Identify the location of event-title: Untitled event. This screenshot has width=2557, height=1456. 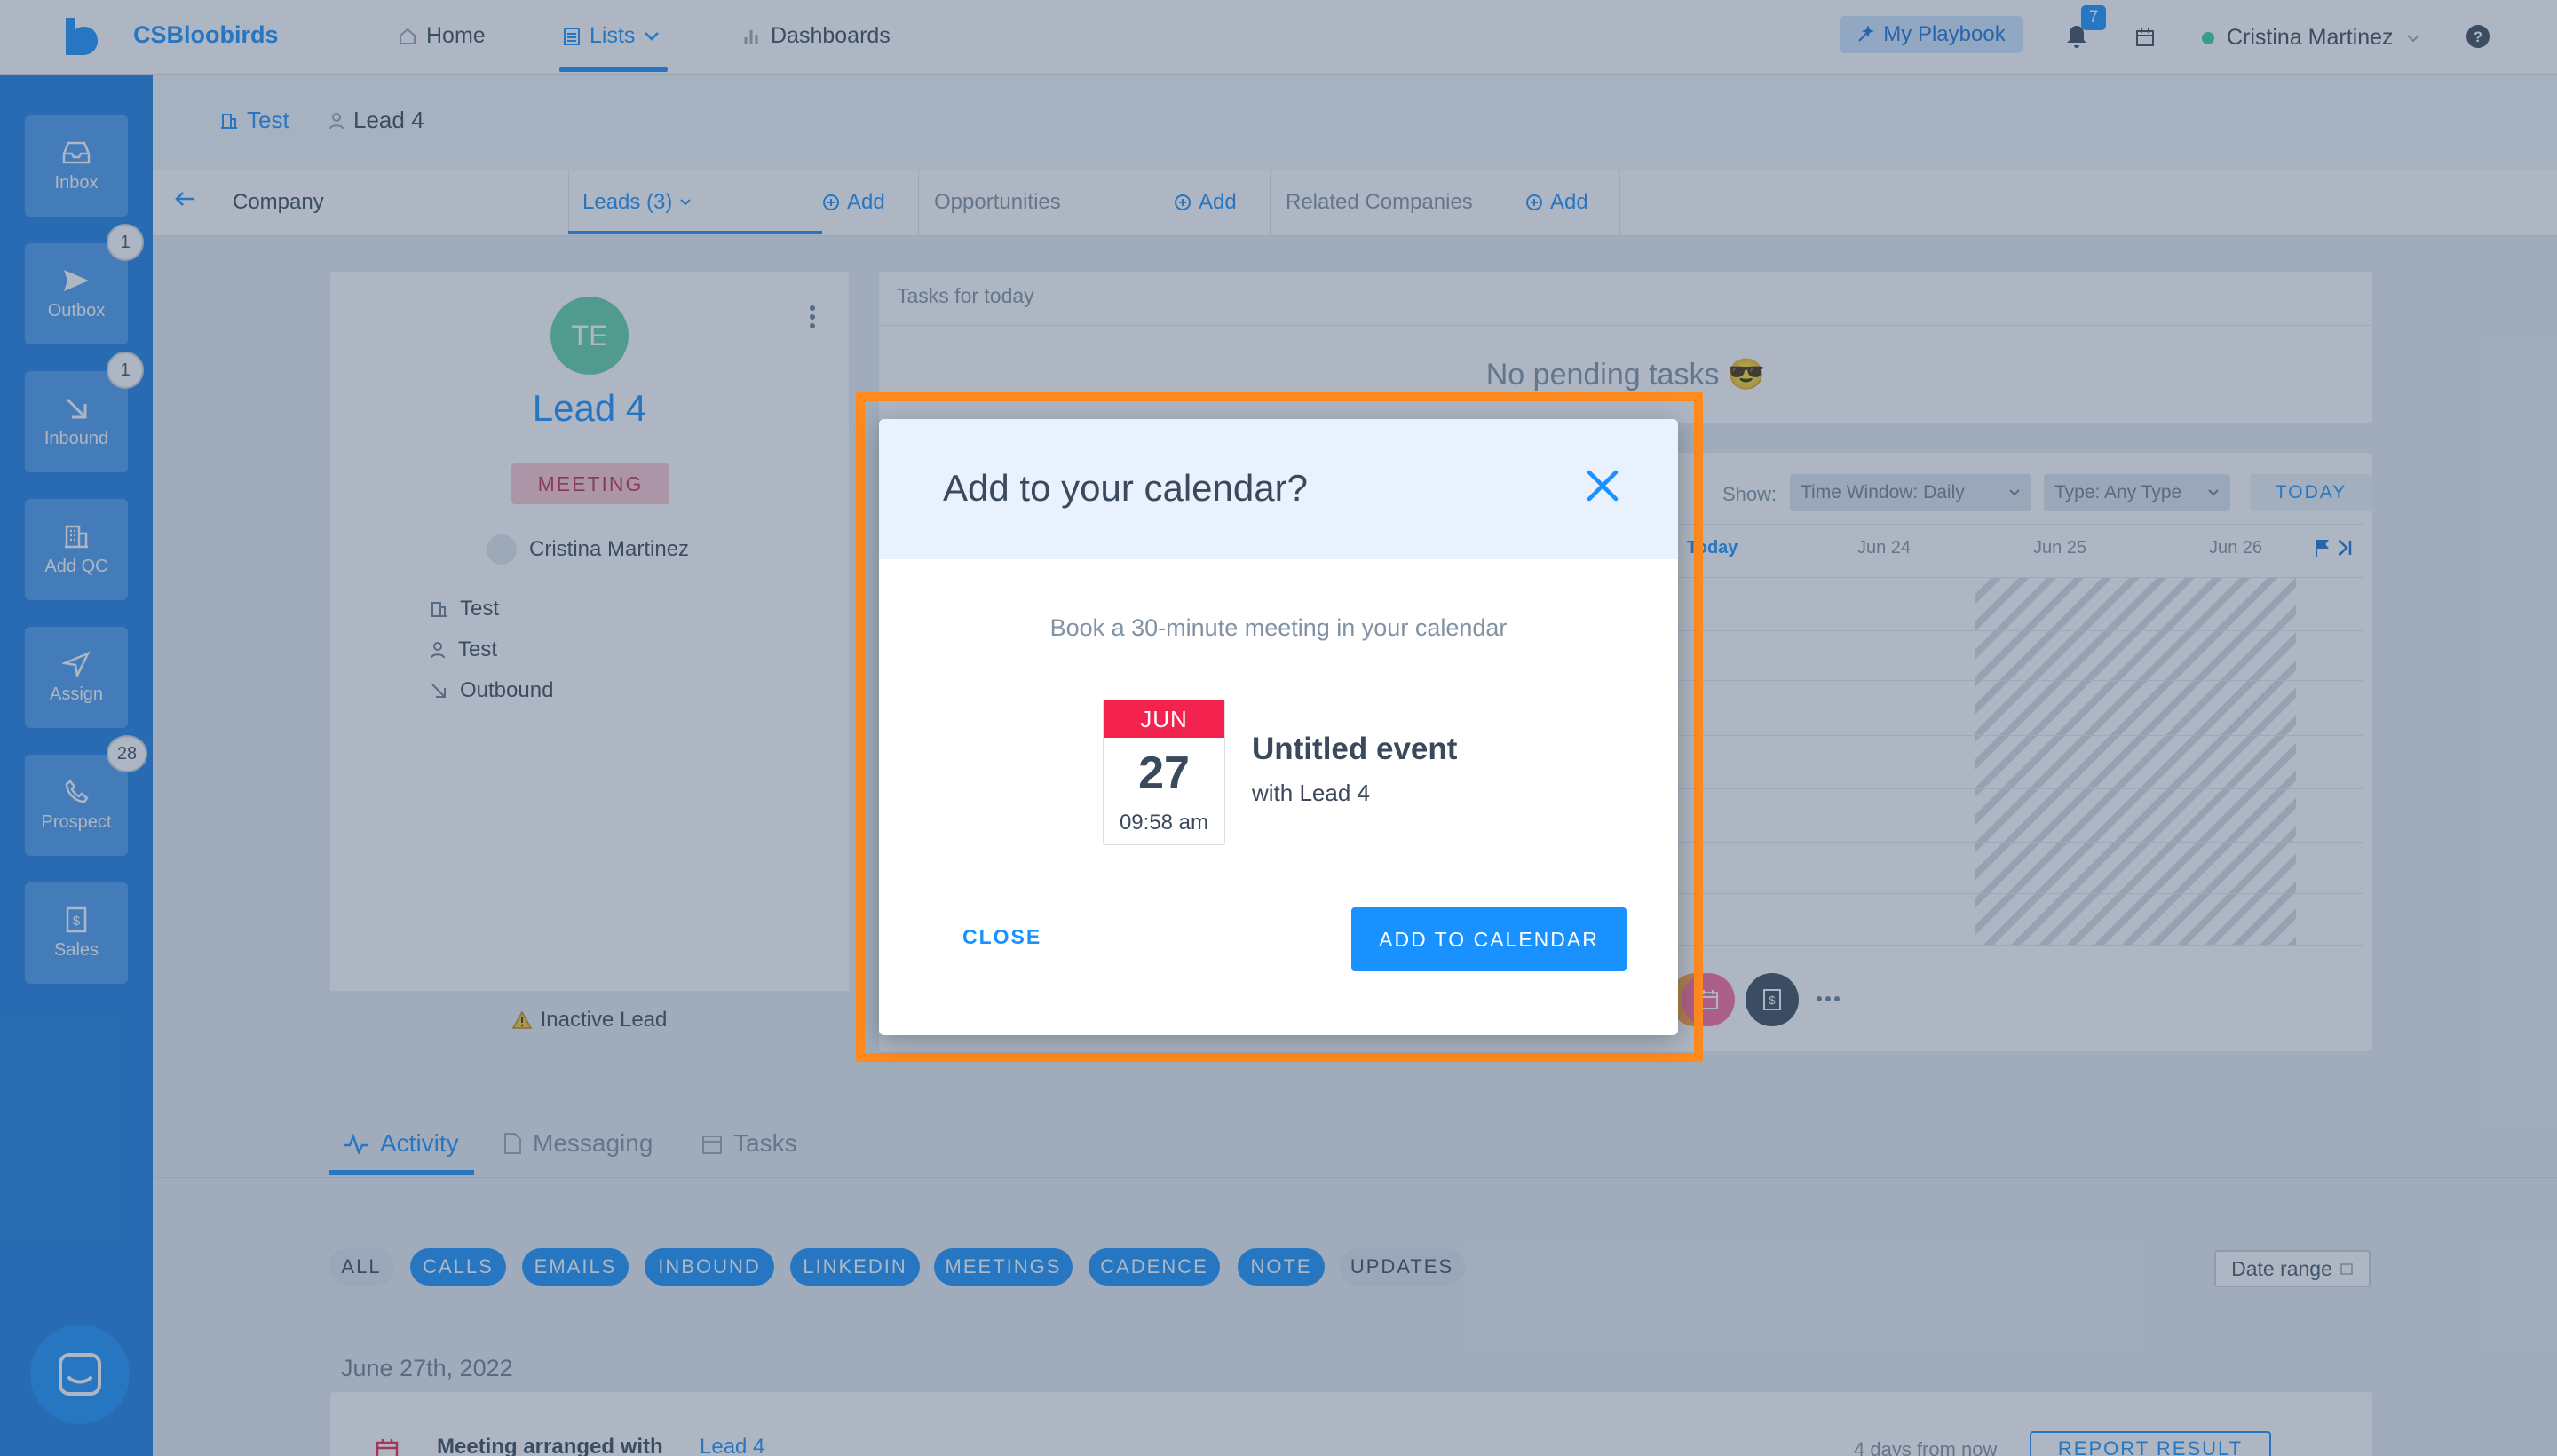
(1355, 749).